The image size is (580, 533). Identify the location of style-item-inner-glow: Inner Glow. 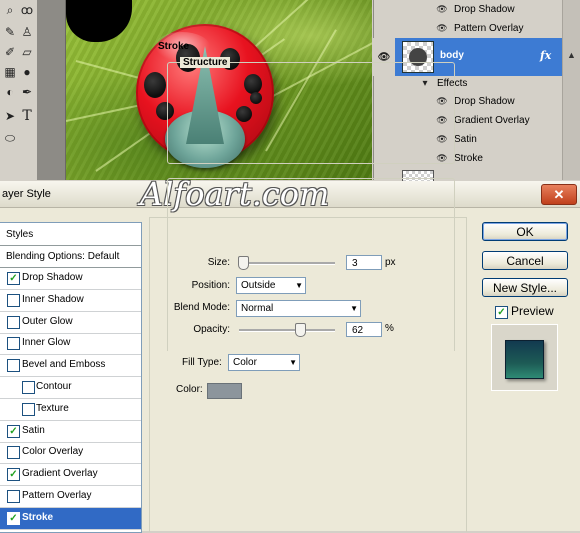
(70, 344).